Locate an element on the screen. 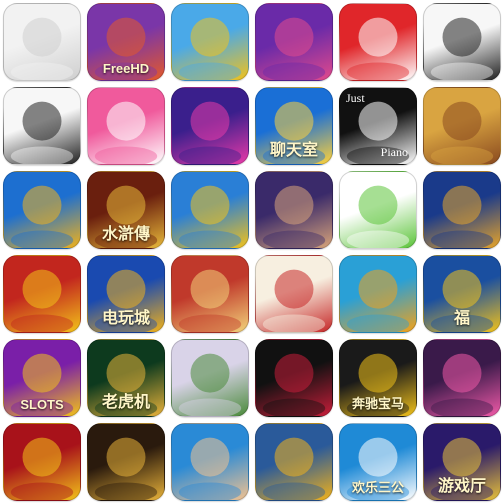 The height and width of the screenshot is (504, 504). app-icon-benz-bmw: 奔驰宝马 is located at coordinates (378, 378).